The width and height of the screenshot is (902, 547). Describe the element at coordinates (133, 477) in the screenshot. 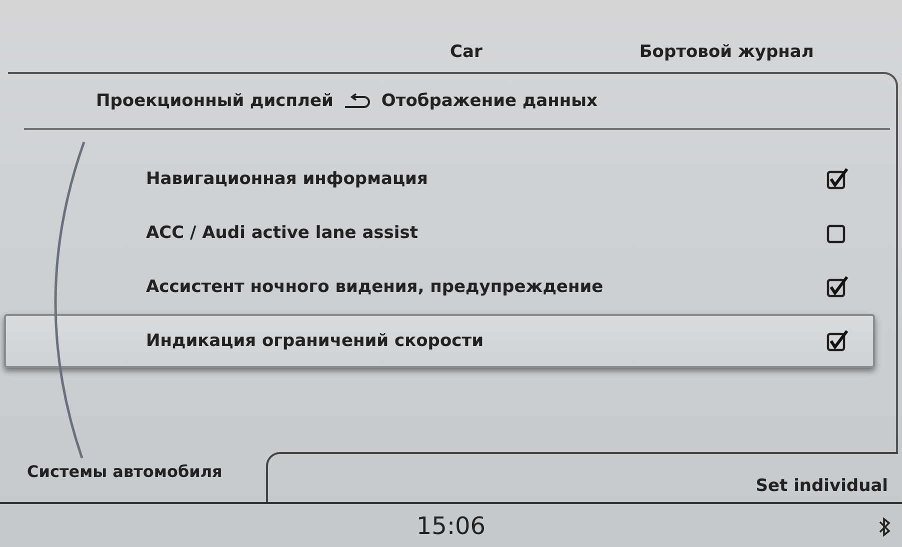

I see `menu-label: Системы автомобиля` at that location.